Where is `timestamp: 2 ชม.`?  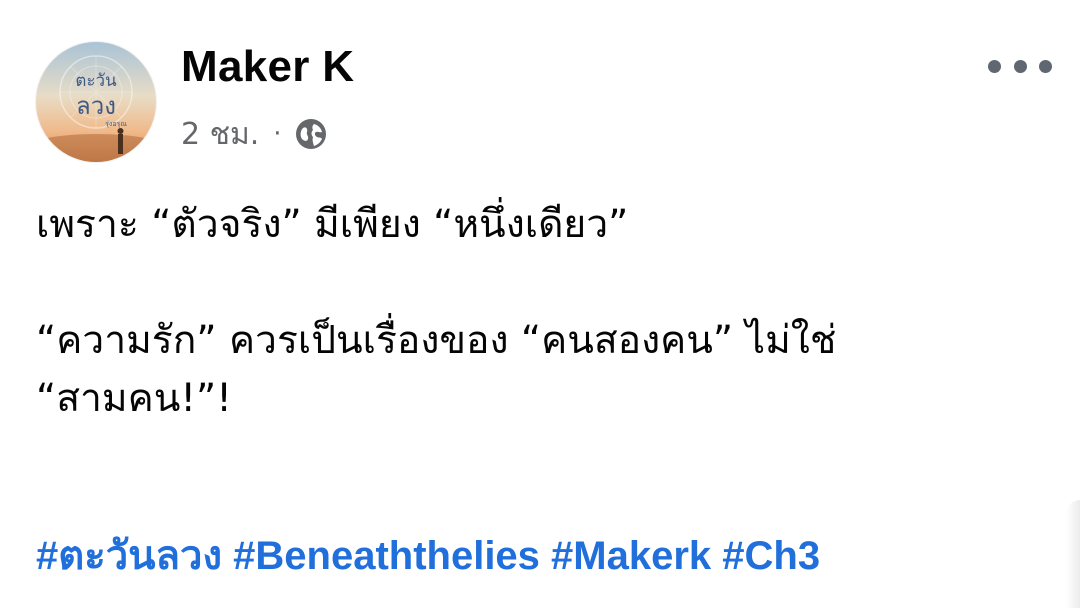
timestamp: 2 ชม. is located at coordinates (220, 134).